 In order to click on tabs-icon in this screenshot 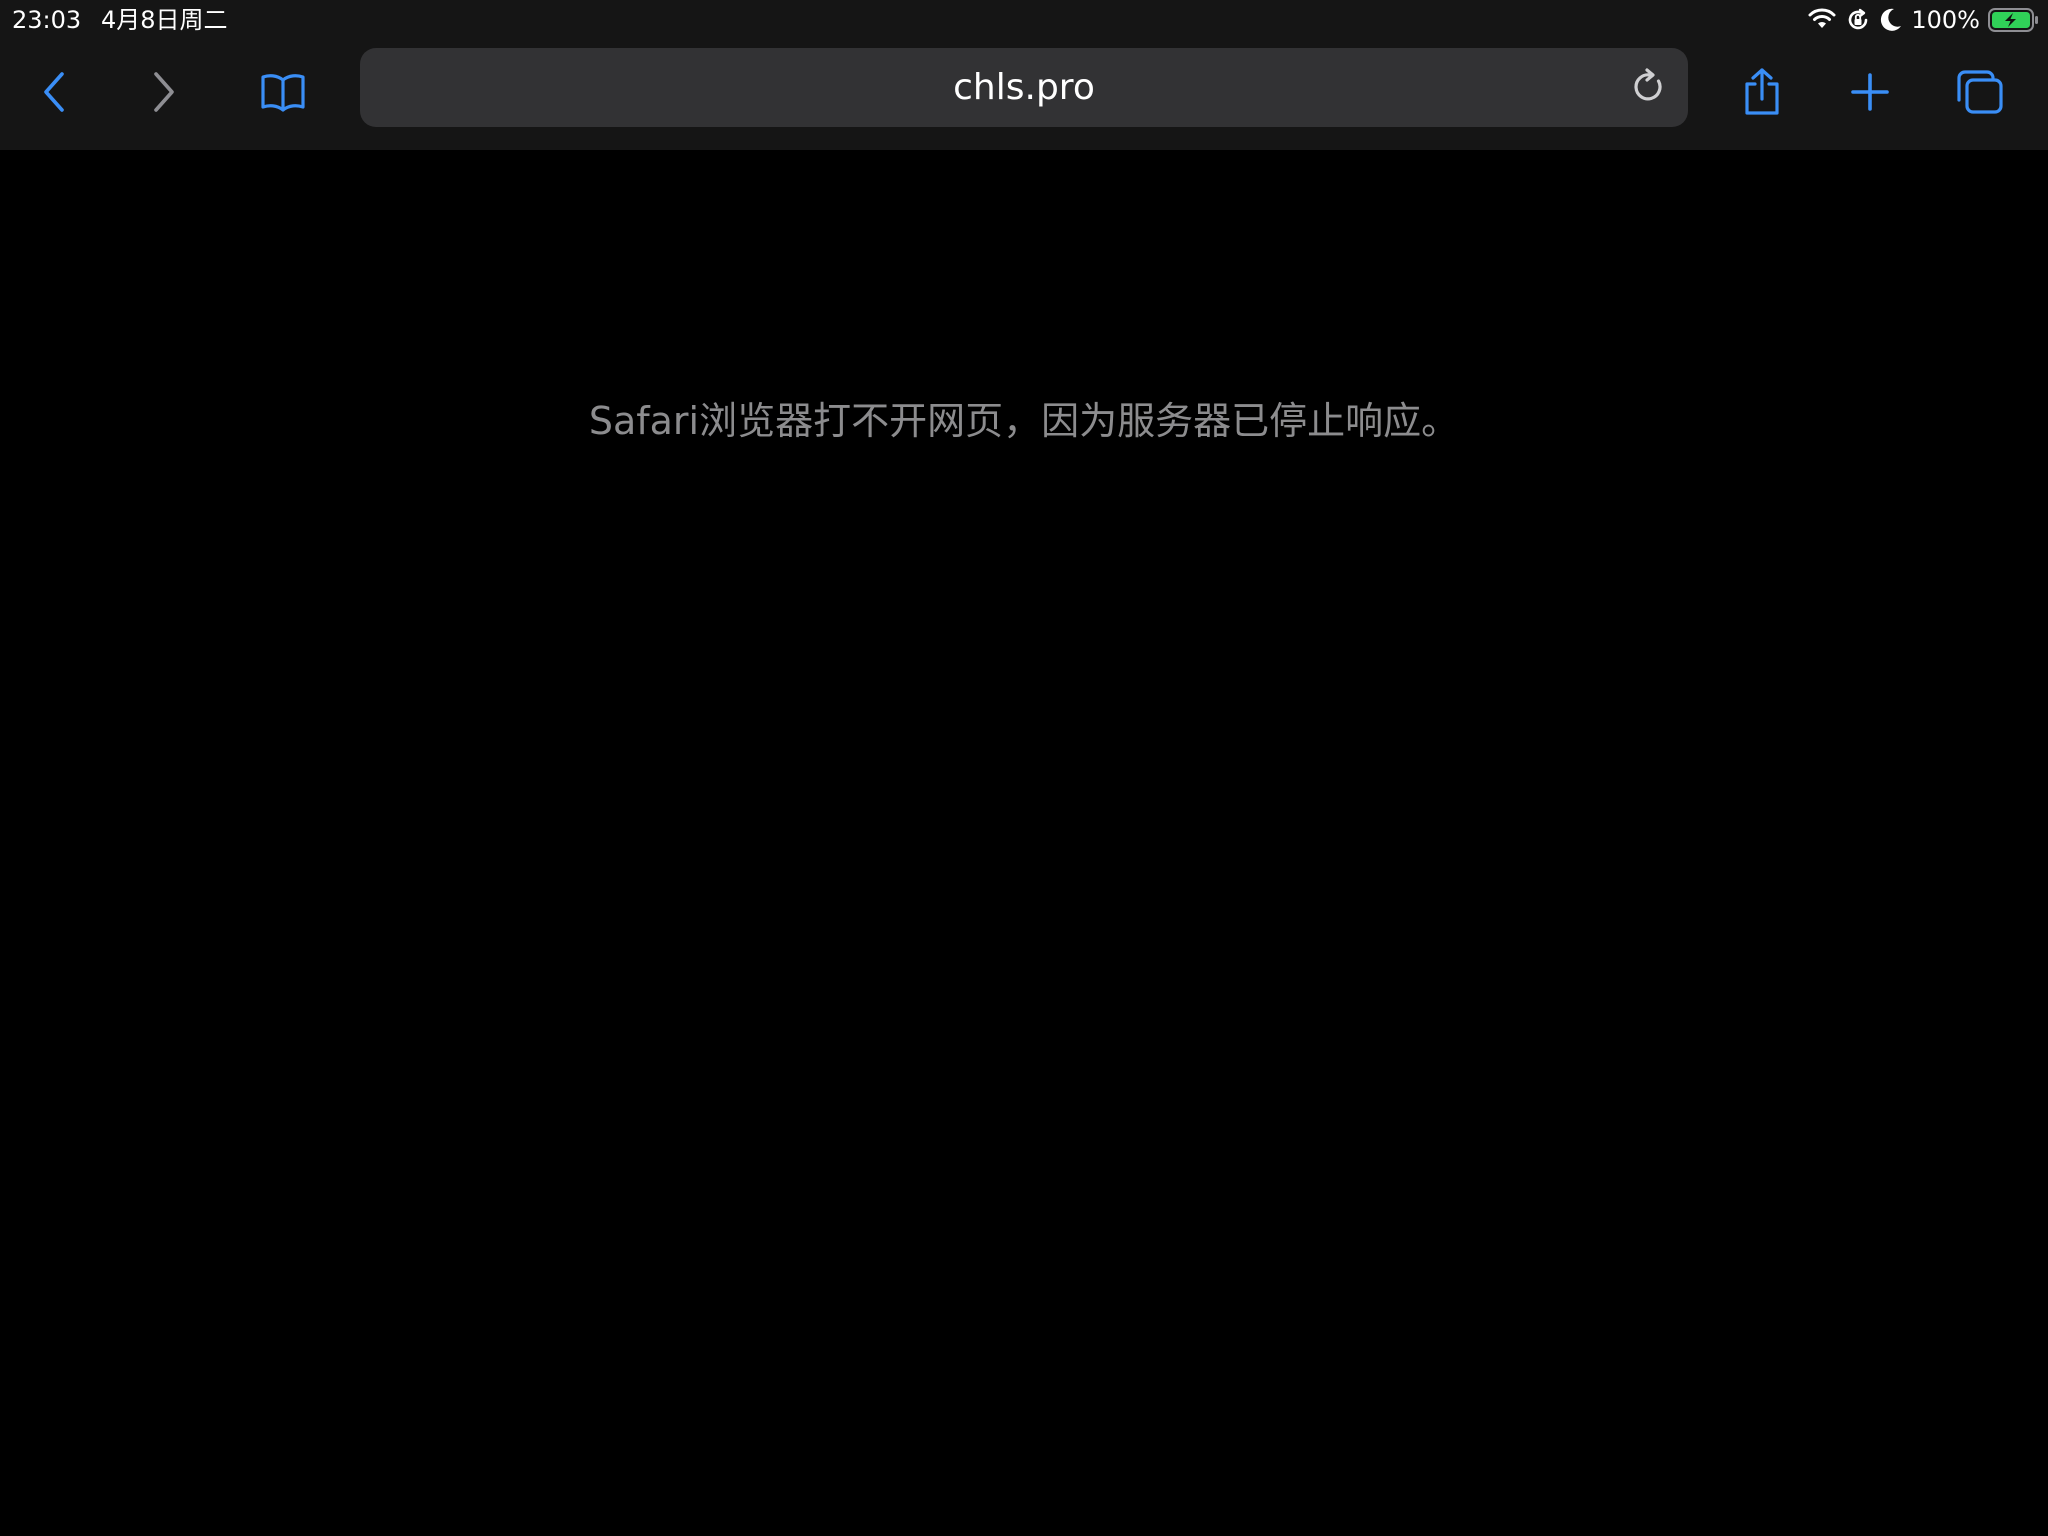, I will do `click(1980, 94)`.